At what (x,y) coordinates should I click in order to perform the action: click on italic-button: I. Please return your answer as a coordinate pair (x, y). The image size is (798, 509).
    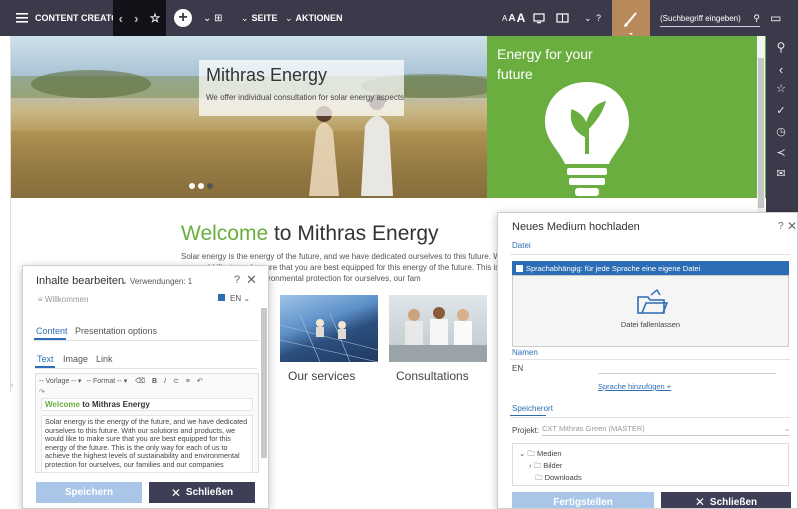
    Looking at the image, I should click on (165, 381).